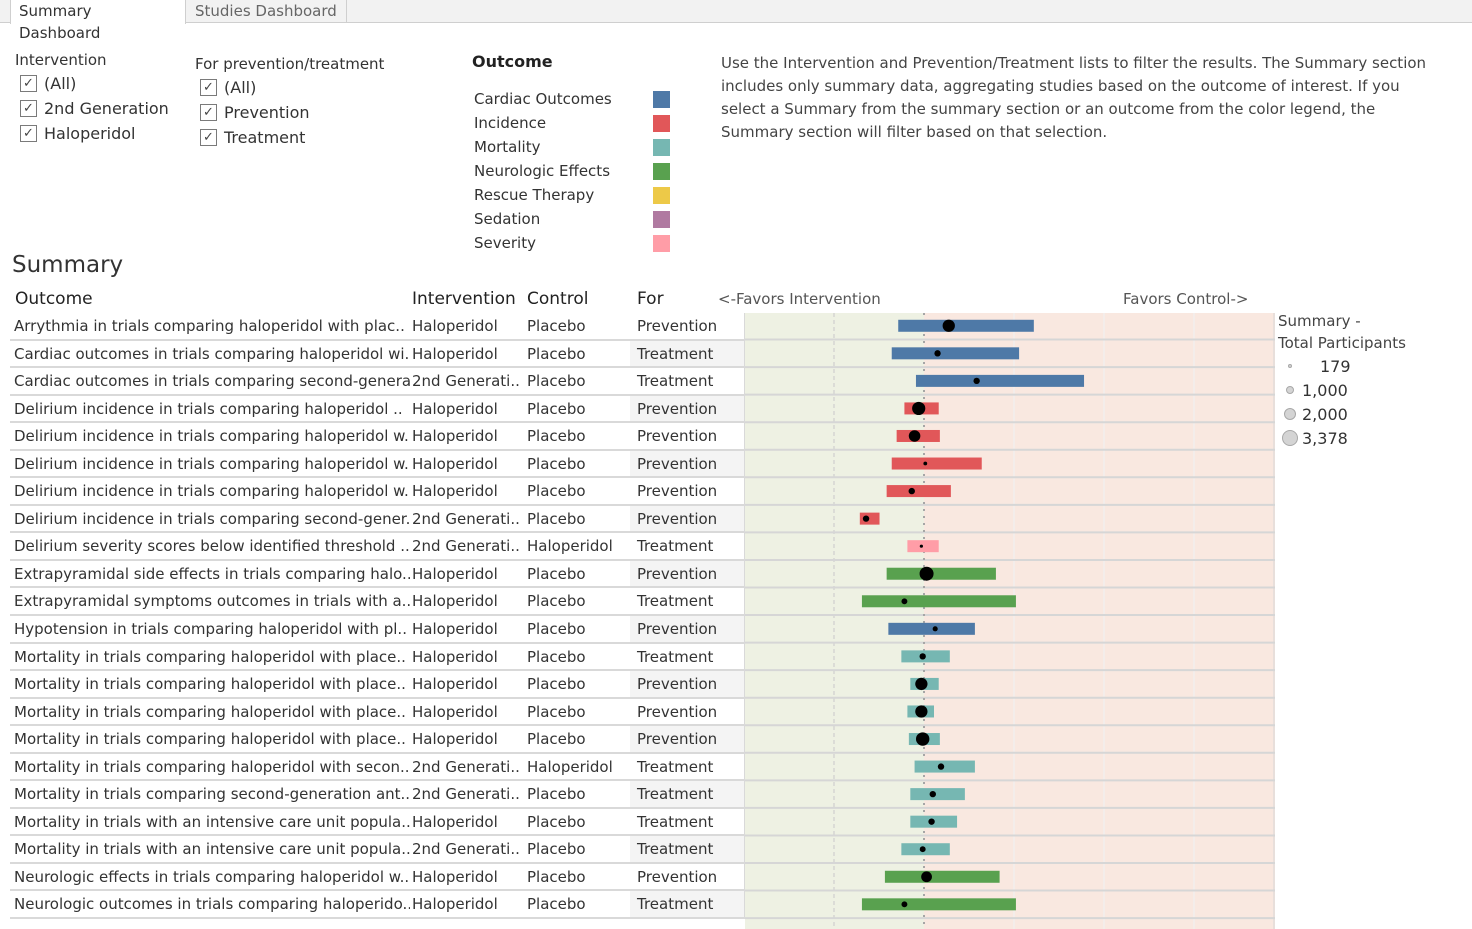 The width and height of the screenshot is (1472, 929). I want to click on column-header-control: Control, so click(557, 301).